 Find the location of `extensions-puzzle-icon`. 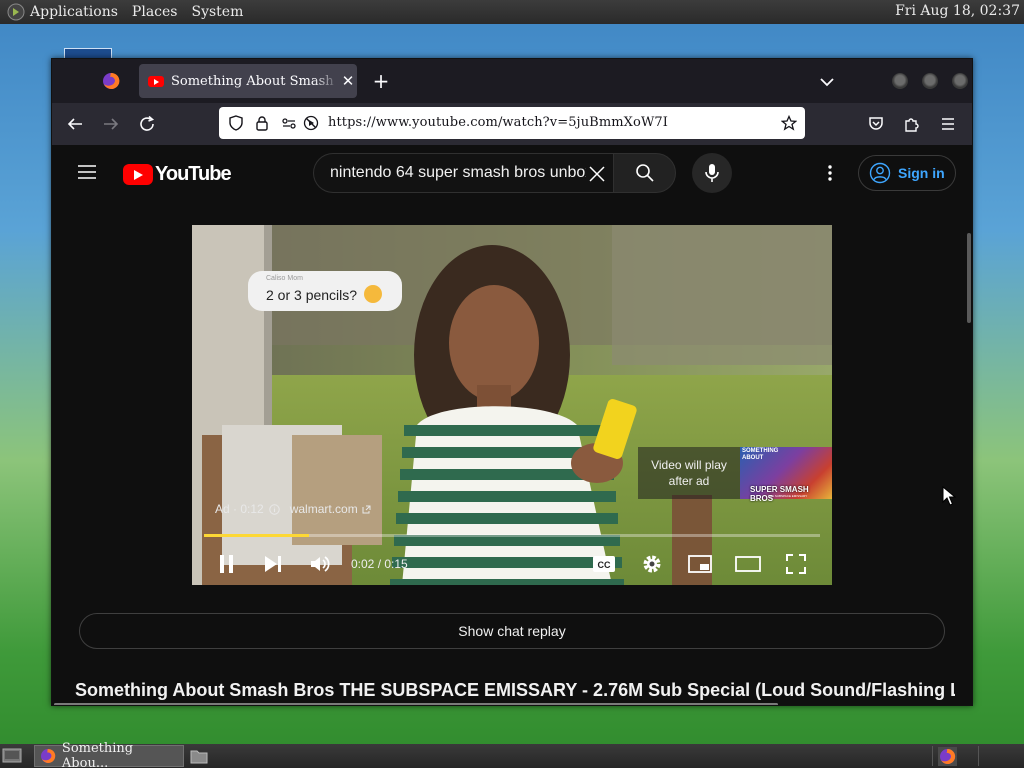

extensions-puzzle-icon is located at coordinates (912, 124).